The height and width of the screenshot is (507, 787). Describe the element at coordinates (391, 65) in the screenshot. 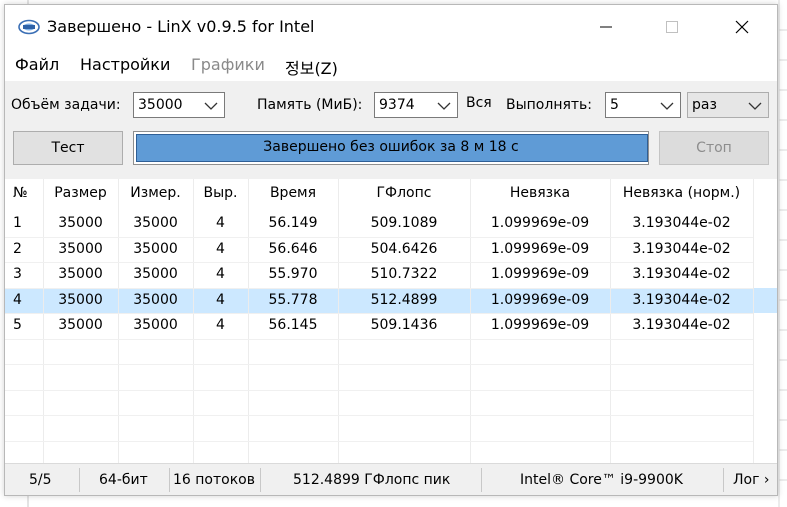

I see `menu-bar: Файл Настройки Графики 정보(Z)` at that location.